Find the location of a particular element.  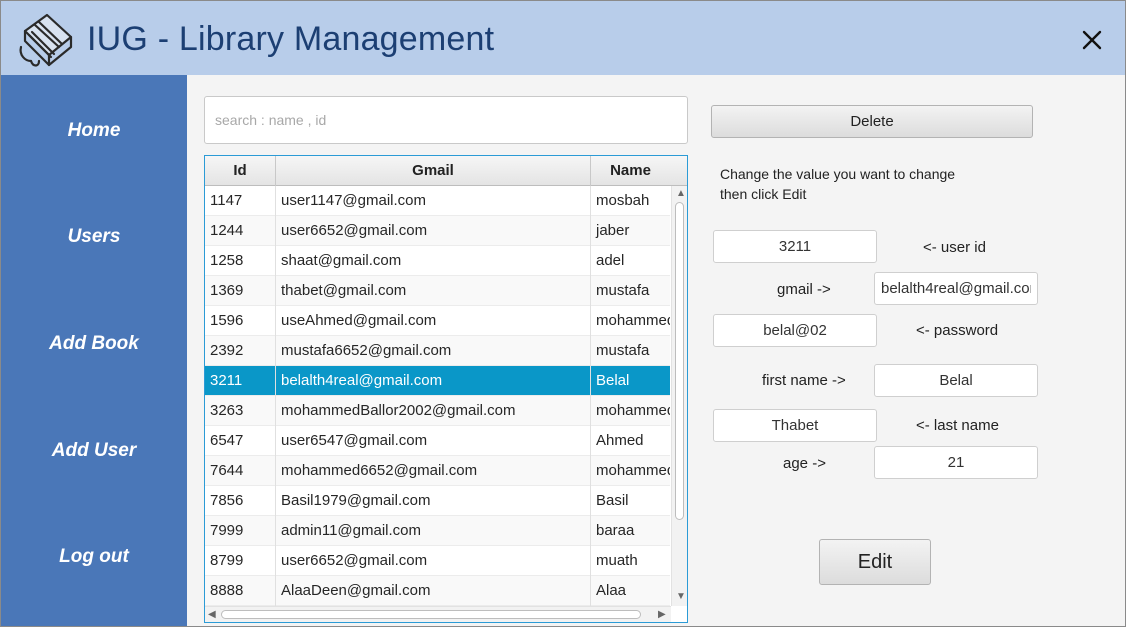

table-row: 3211 belalth4real@gmail.com Belal is located at coordinates (437, 381).